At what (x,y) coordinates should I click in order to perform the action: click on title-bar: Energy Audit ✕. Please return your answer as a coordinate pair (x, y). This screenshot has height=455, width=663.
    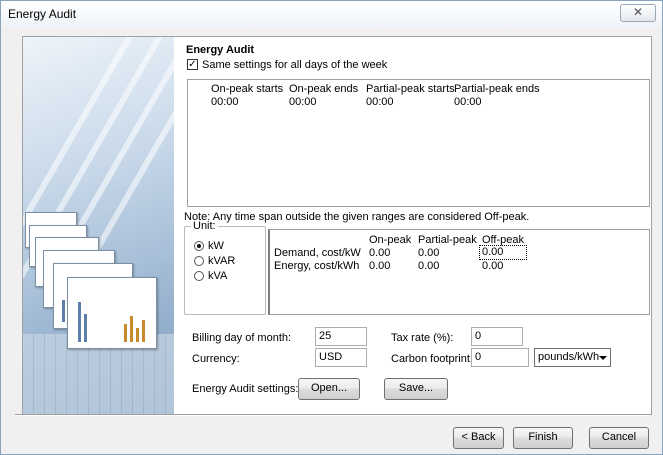
    Looking at the image, I should click on (331, 14).